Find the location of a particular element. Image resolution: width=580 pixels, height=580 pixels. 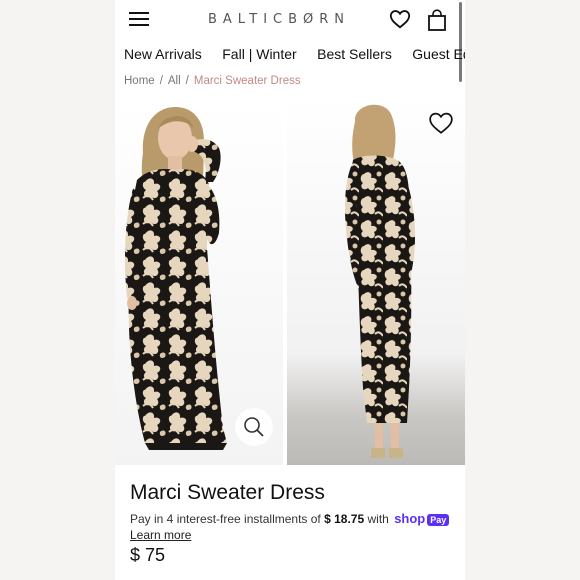

product-price: $ 75 is located at coordinates (148, 555).